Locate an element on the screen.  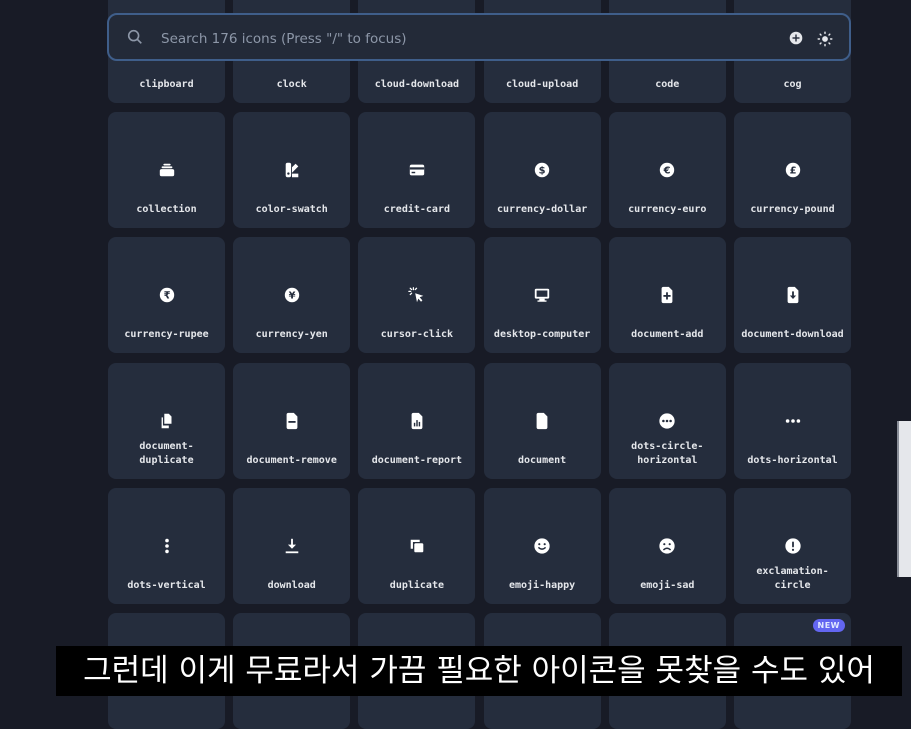
color-swatch-icon is located at coordinates (291, 170).